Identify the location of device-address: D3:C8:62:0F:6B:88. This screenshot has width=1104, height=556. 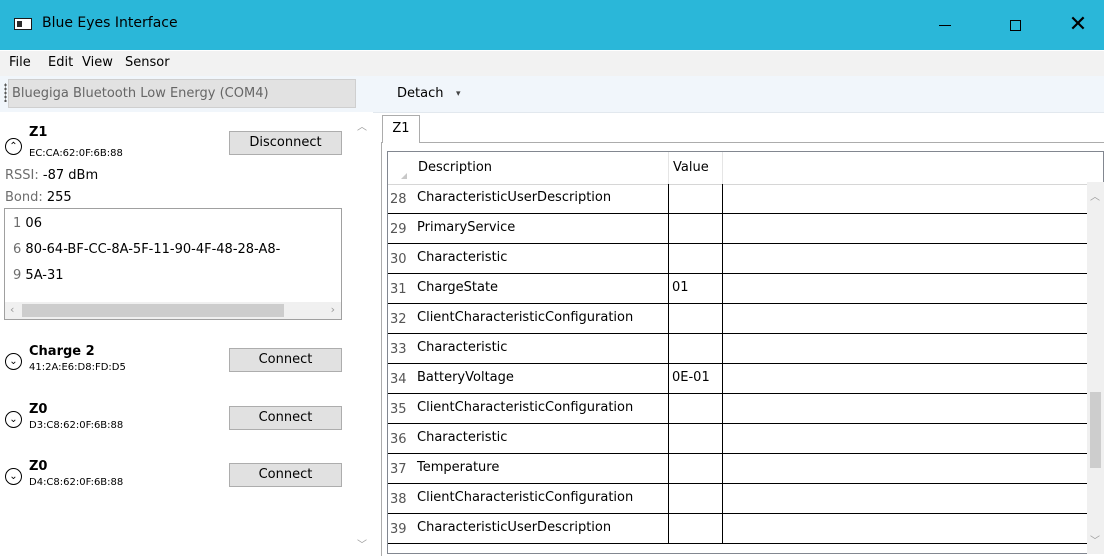
(76, 425).